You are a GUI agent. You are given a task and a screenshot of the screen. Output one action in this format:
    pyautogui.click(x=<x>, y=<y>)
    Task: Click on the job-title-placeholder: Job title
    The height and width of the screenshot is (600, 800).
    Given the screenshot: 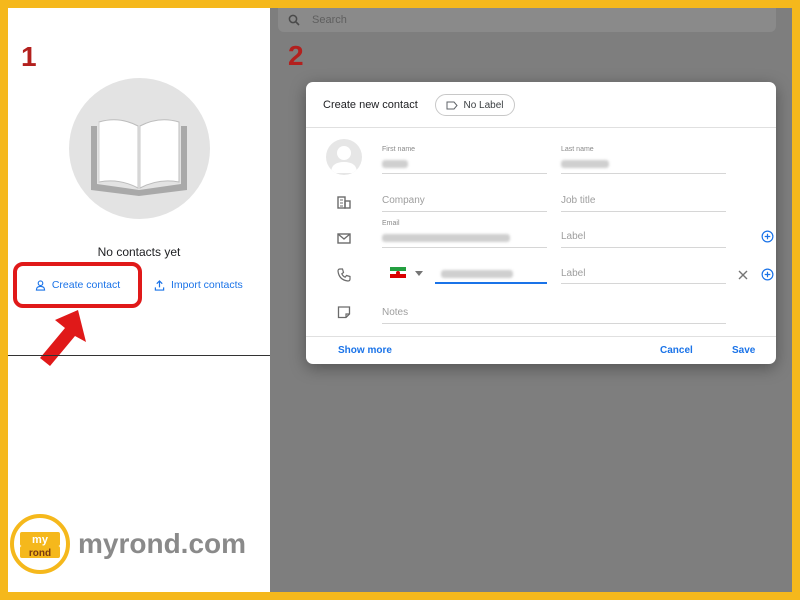 What is the action you would take?
    pyautogui.click(x=578, y=200)
    